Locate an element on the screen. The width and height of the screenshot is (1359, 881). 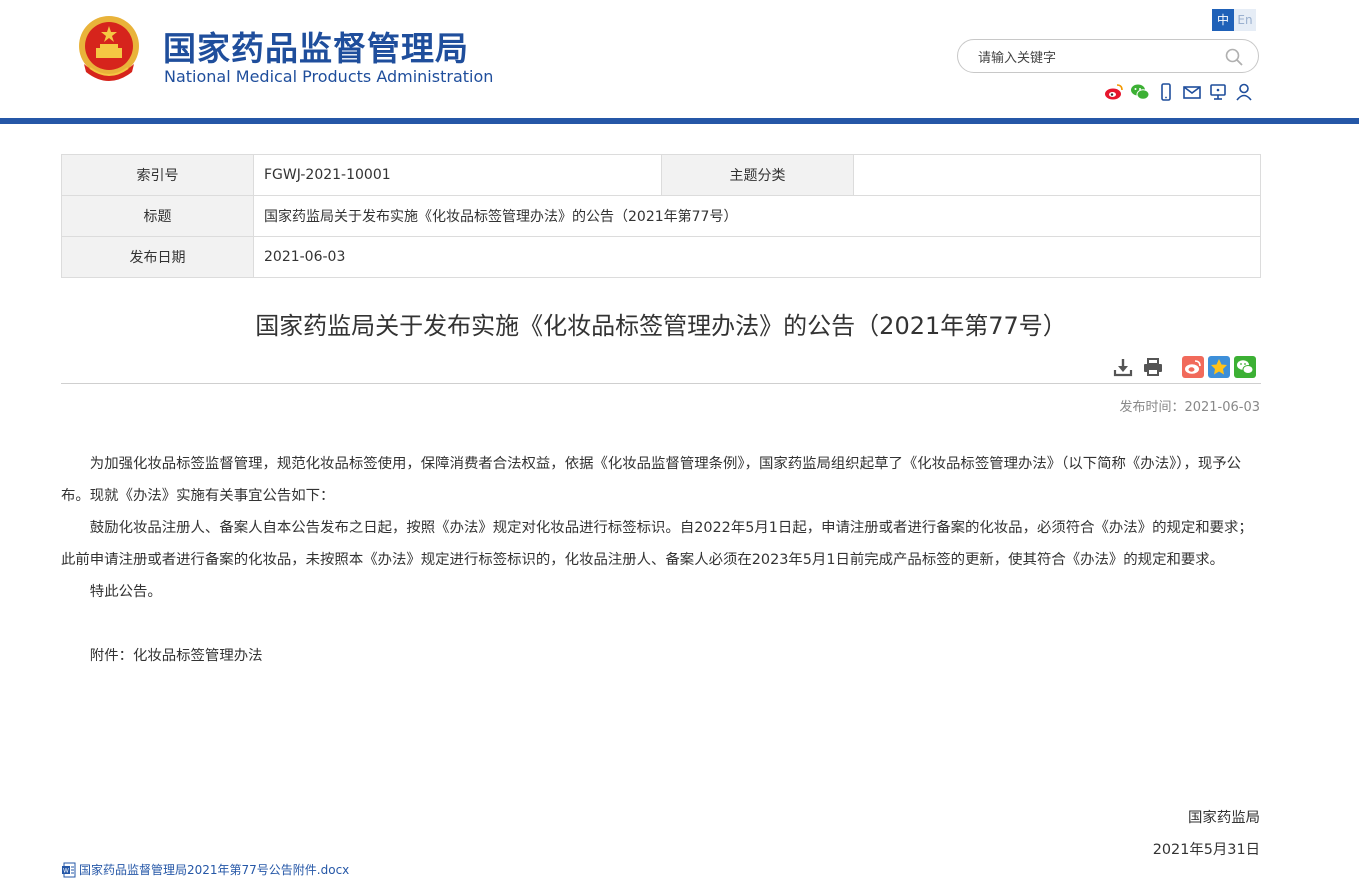
index-value: FGWJ-2021-10001 is located at coordinates (457, 175).